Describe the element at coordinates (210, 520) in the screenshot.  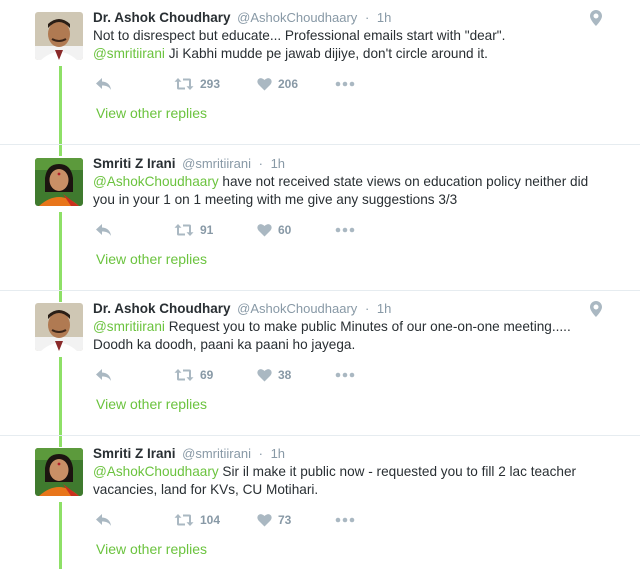
I see `retweet-count: 104` at that location.